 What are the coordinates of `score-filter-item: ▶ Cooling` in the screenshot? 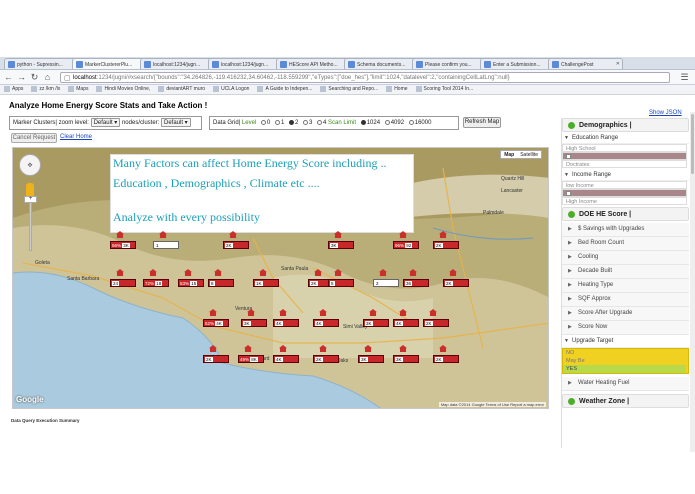 It's located at (625, 258).